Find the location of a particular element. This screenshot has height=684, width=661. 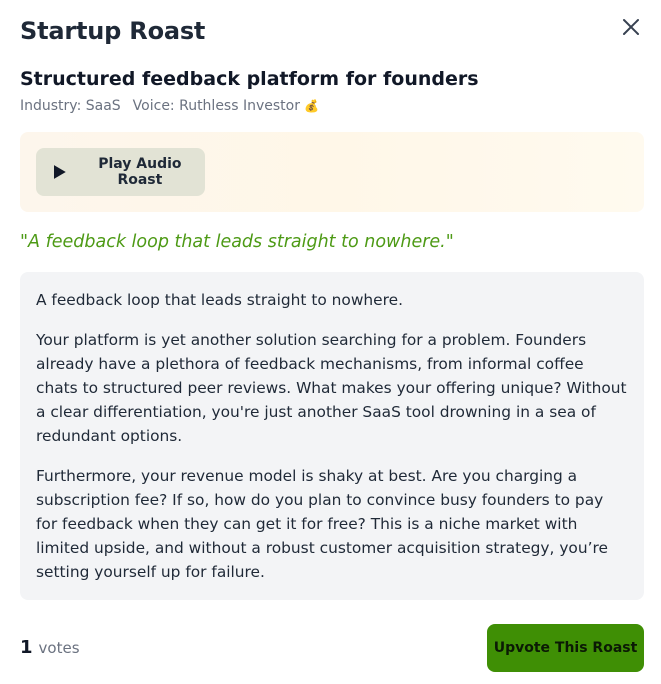

vote-count: 1 is located at coordinates (26, 647).